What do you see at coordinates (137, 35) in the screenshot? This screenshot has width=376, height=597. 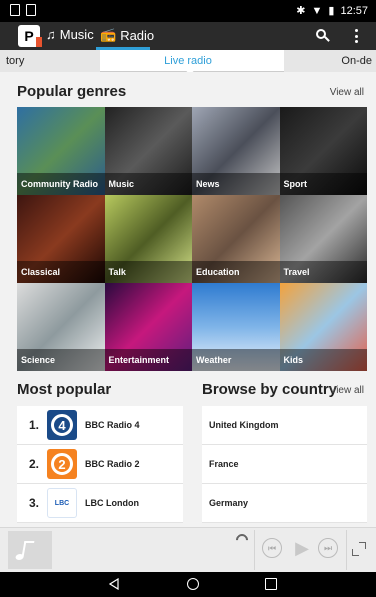 I see `tab-radio-label: Radio` at bounding box center [137, 35].